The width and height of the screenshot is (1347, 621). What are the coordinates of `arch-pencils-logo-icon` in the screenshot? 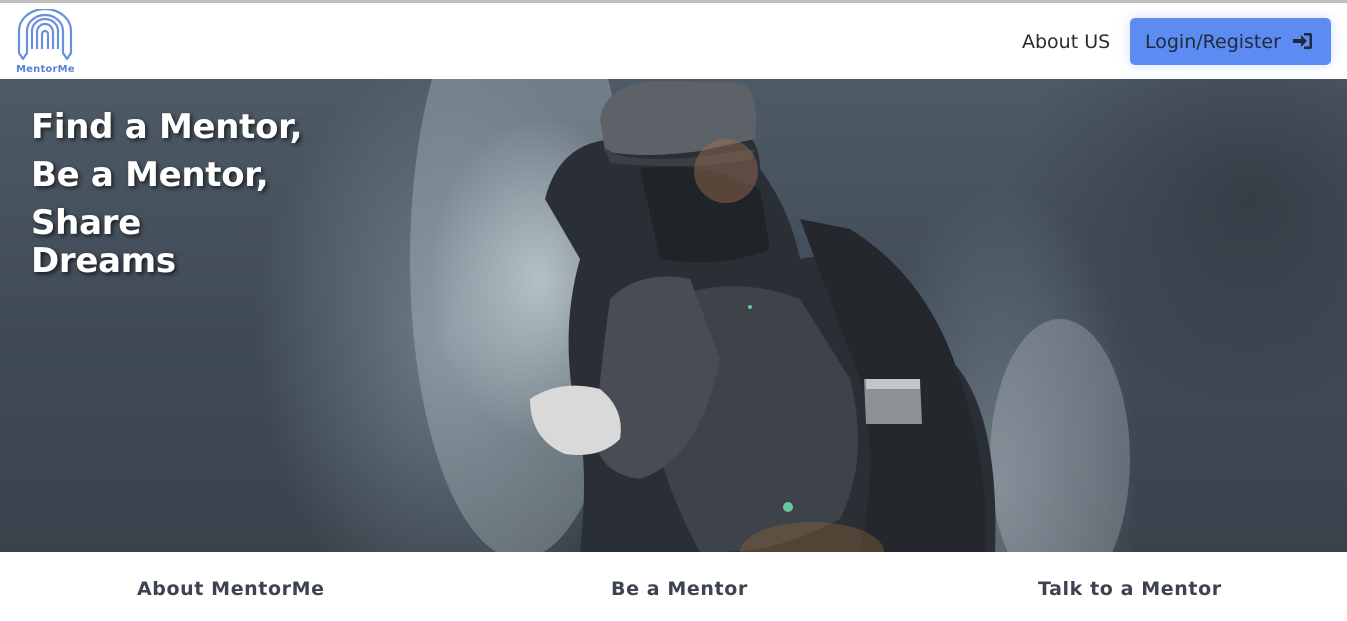 It's located at (45, 35).